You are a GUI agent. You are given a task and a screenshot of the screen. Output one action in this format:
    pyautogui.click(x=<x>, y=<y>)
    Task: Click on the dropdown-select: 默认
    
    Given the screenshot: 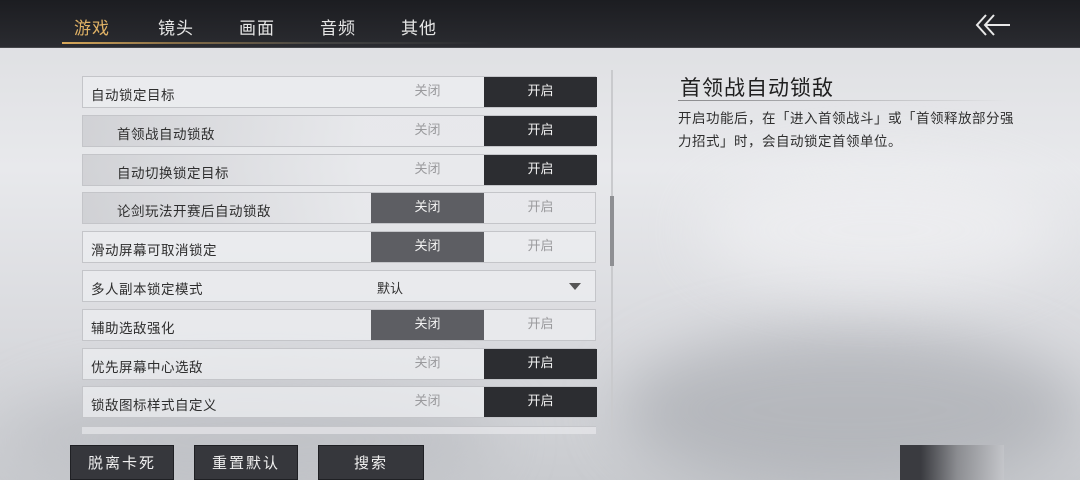 What is the action you would take?
    pyautogui.click(x=390, y=287)
    